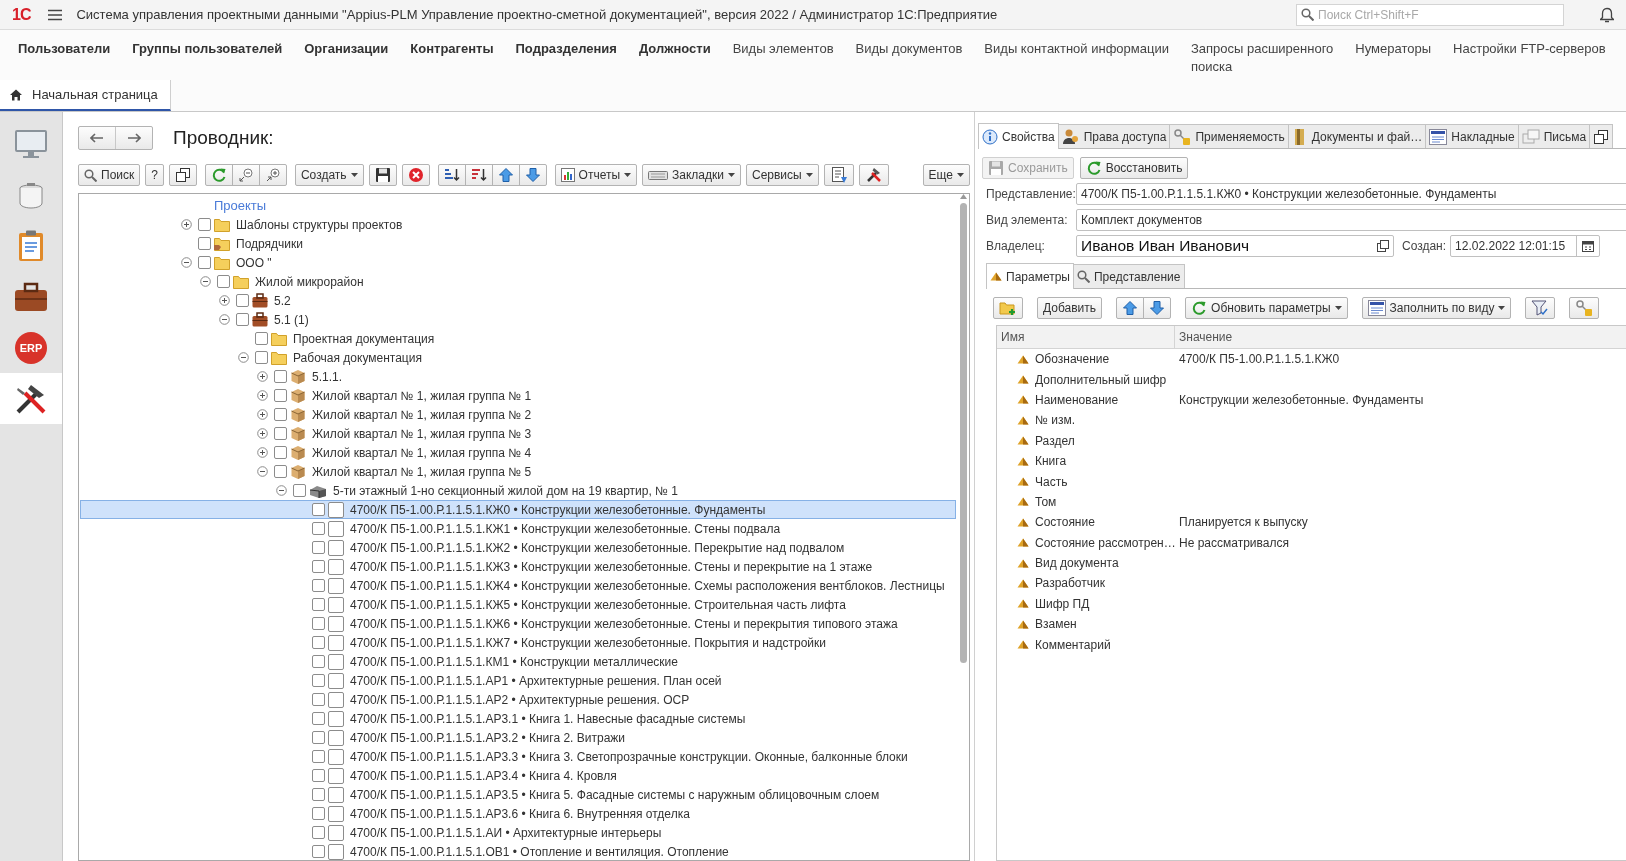 This screenshot has width=1626, height=861. Describe the element at coordinates (518, 262) in the screenshot. I see `tree-row: ООО "` at that location.